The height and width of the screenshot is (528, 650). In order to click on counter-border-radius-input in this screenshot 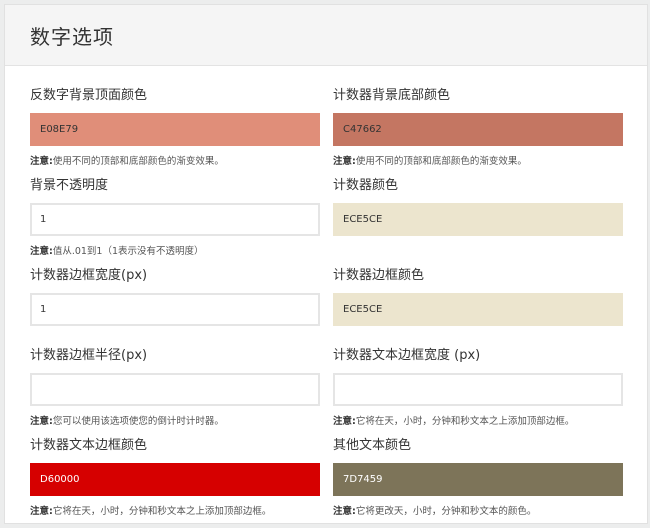, I will do `click(175, 389)`.